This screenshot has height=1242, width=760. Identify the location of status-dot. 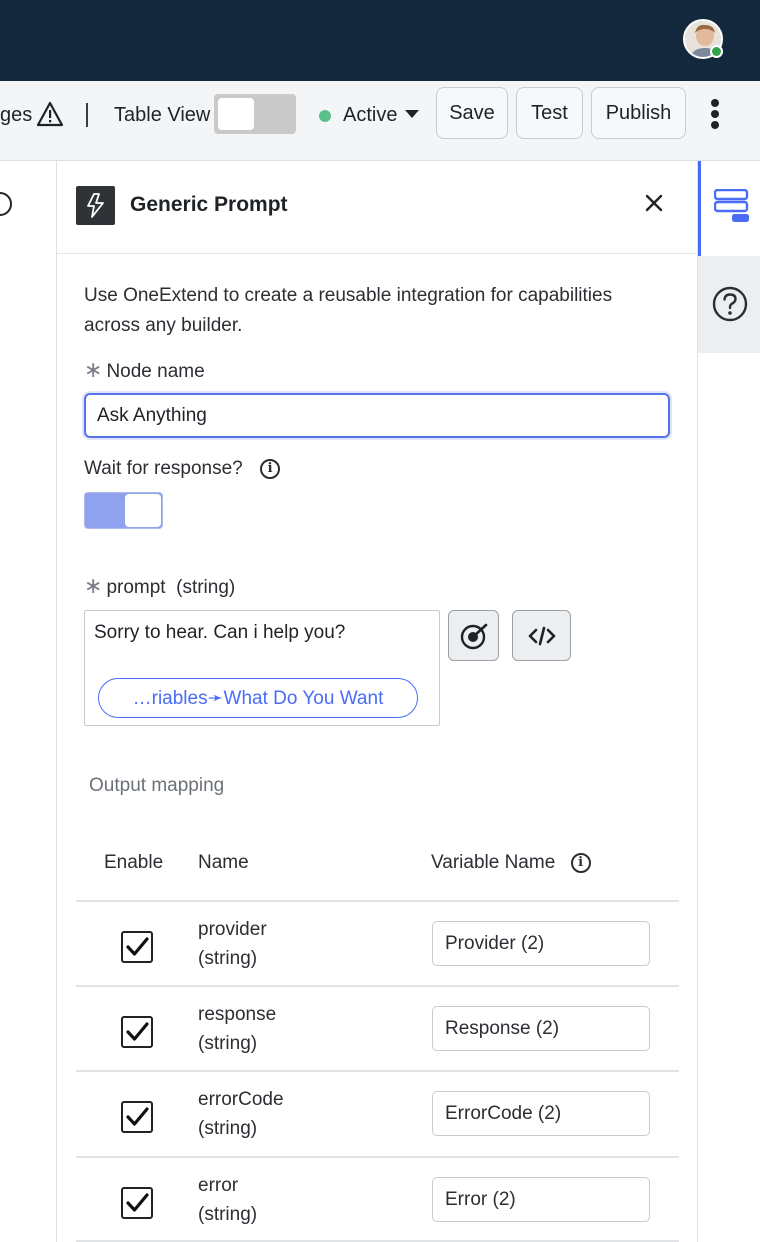
(325, 116).